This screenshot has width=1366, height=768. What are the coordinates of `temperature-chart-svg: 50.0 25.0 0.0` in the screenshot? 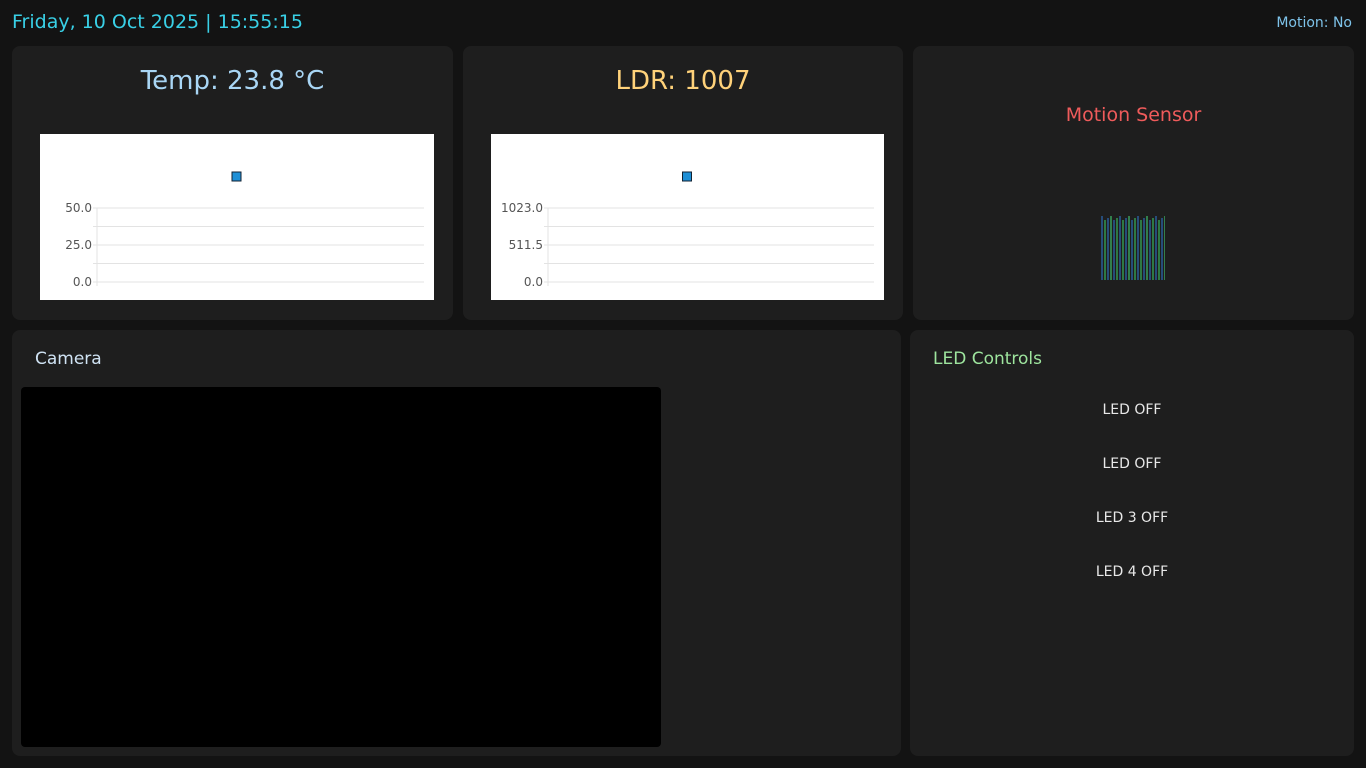 It's located at (244, 230).